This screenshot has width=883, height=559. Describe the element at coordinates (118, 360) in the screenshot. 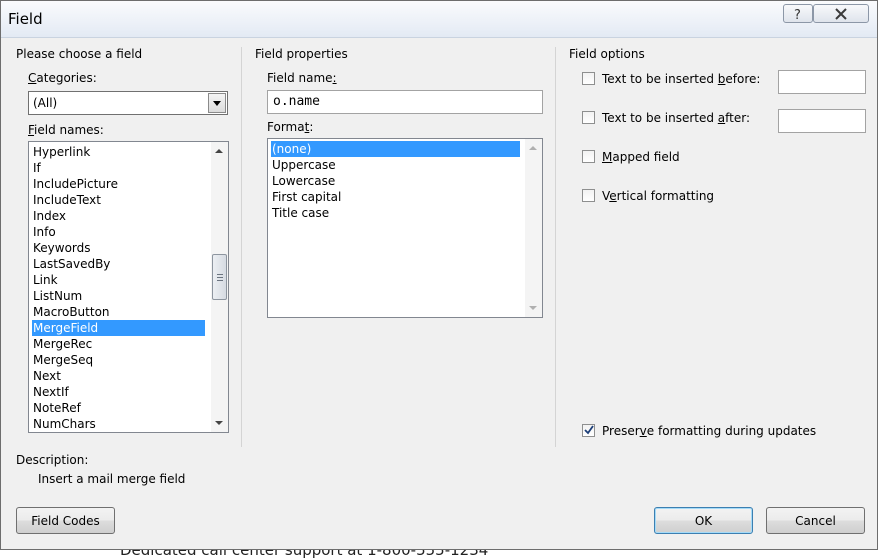

I see `field-name-item: MergeSeq` at that location.